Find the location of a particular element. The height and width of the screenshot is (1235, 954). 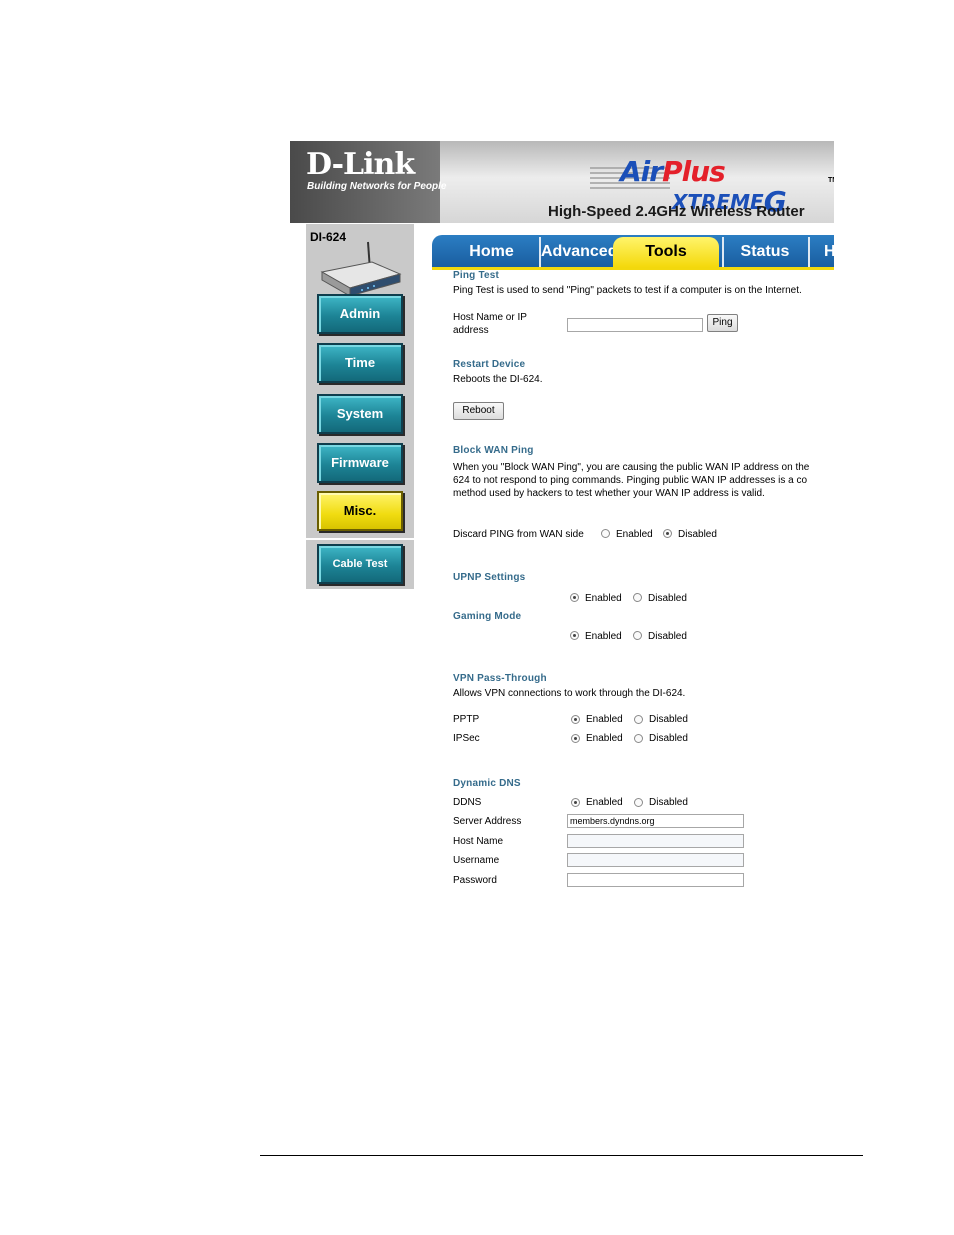

tab-bar: Home Advanced Tools Status H is located at coordinates (633, 252).